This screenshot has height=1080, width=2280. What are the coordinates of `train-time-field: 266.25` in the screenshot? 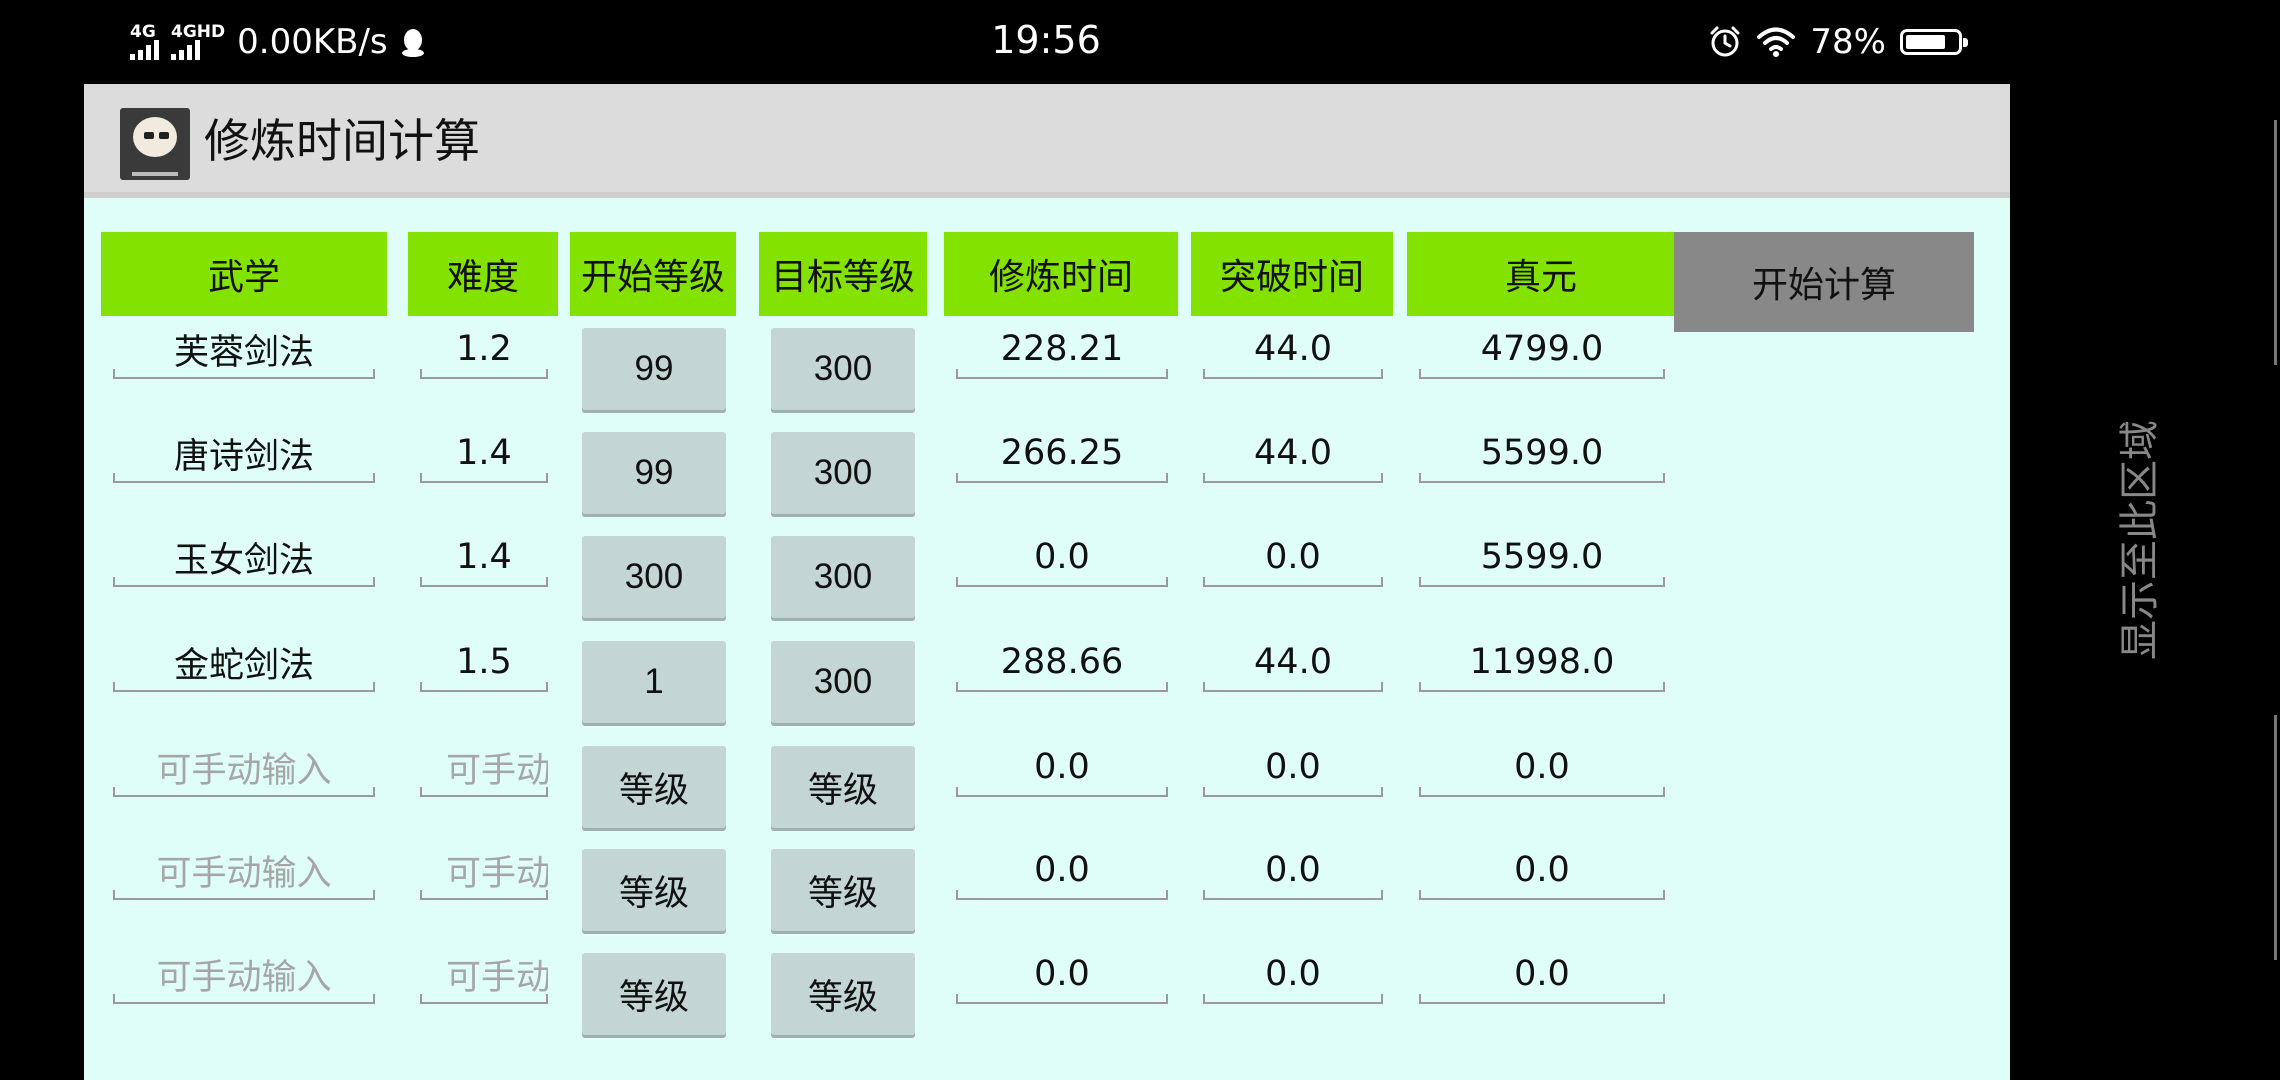 It's located at (1062, 453).